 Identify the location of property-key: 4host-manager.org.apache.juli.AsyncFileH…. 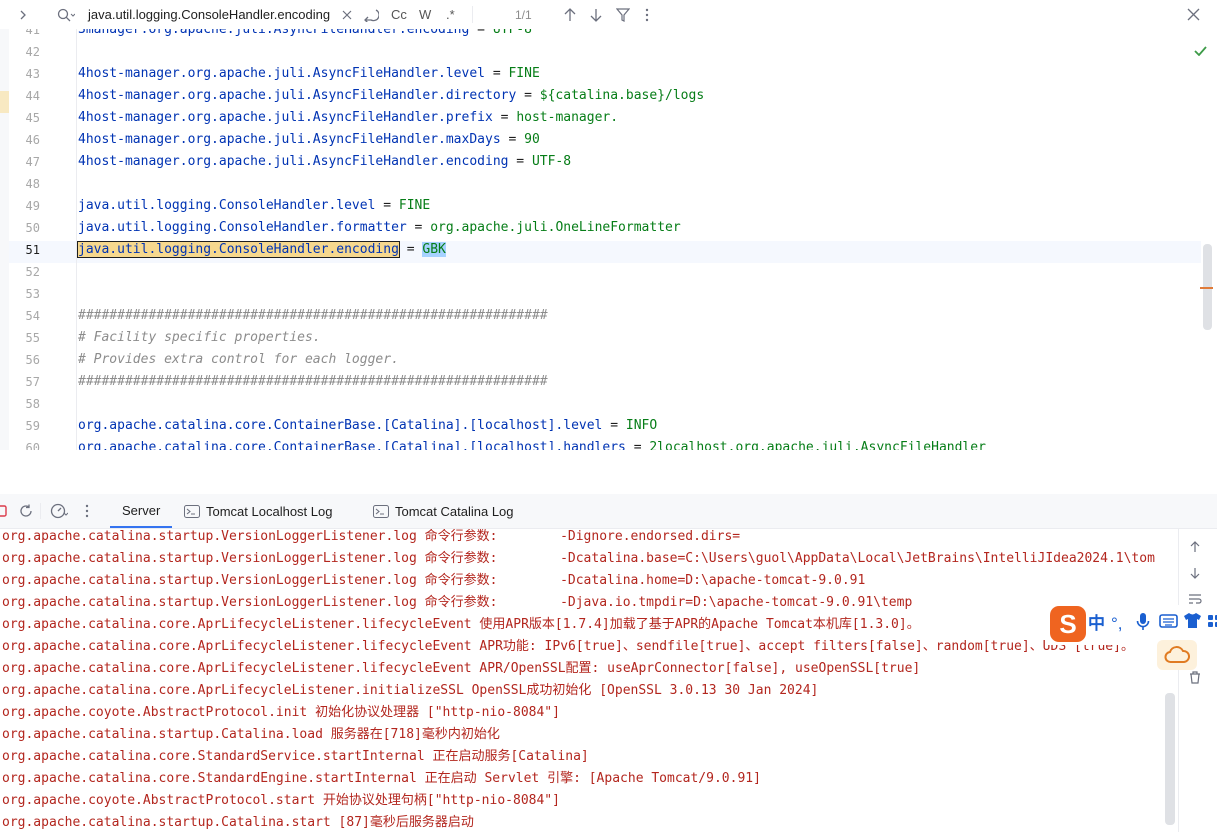
(285, 117).